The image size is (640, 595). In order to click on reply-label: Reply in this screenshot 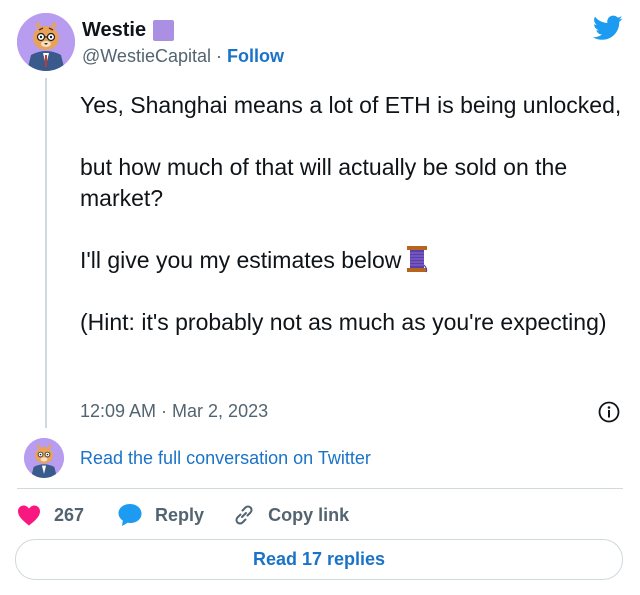, I will do `click(180, 514)`.